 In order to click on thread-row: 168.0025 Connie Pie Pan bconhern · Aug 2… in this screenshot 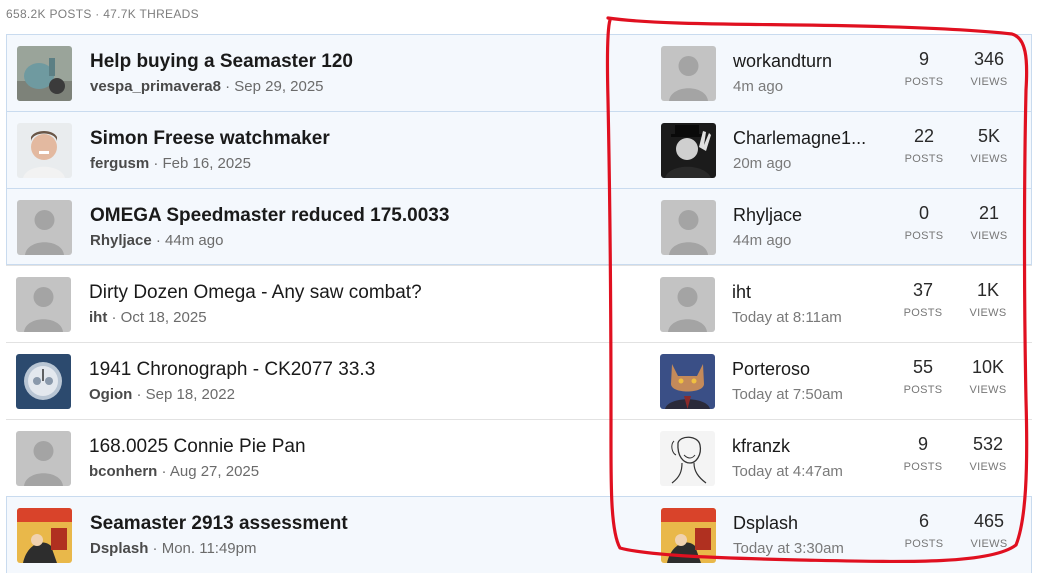, I will do `click(519, 457)`.